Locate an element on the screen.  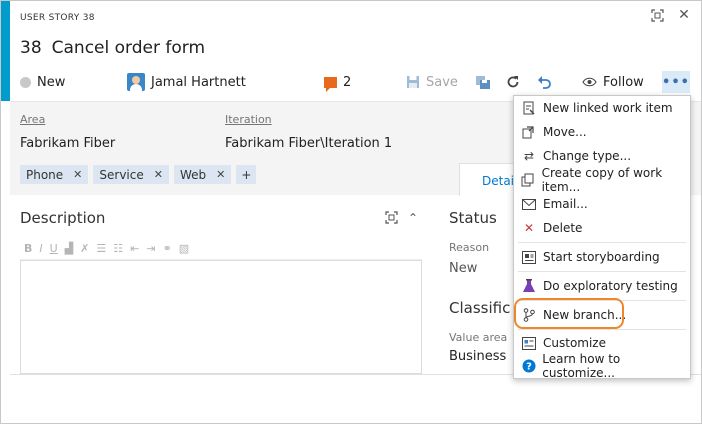
area-field: Fabrikam Fiber is located at coordinates (67, 143).